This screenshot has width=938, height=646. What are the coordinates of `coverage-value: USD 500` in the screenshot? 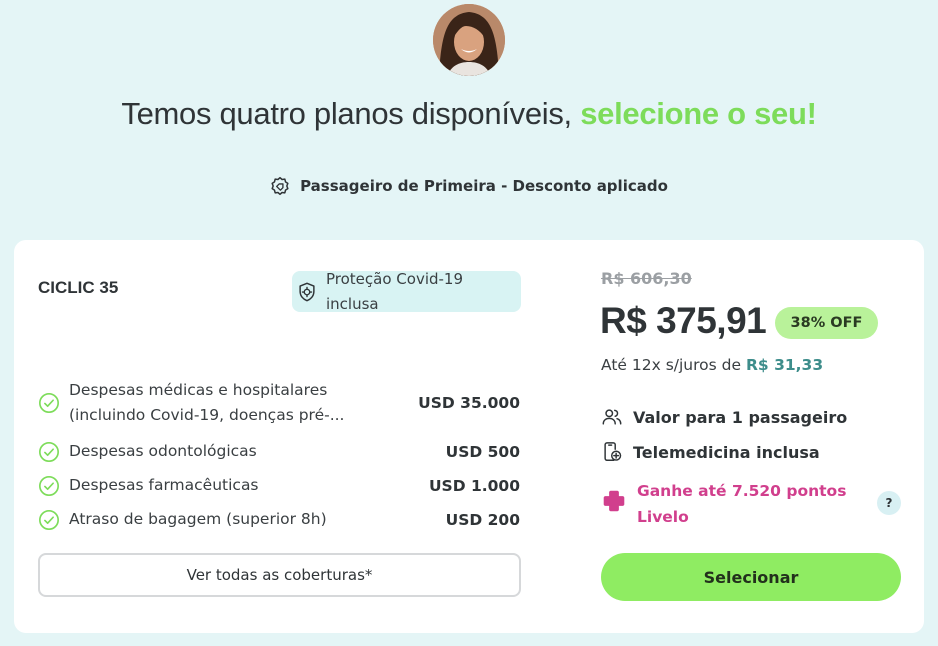 It's located at (482, 451).